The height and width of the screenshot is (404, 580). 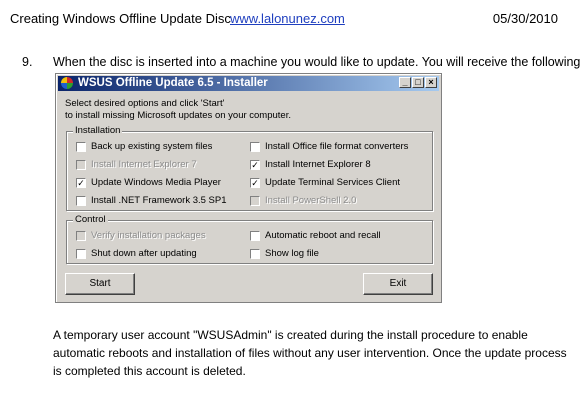 I want to click on instructions-line-1: Select desired options and click 'Start', so click(x=145, y=103).